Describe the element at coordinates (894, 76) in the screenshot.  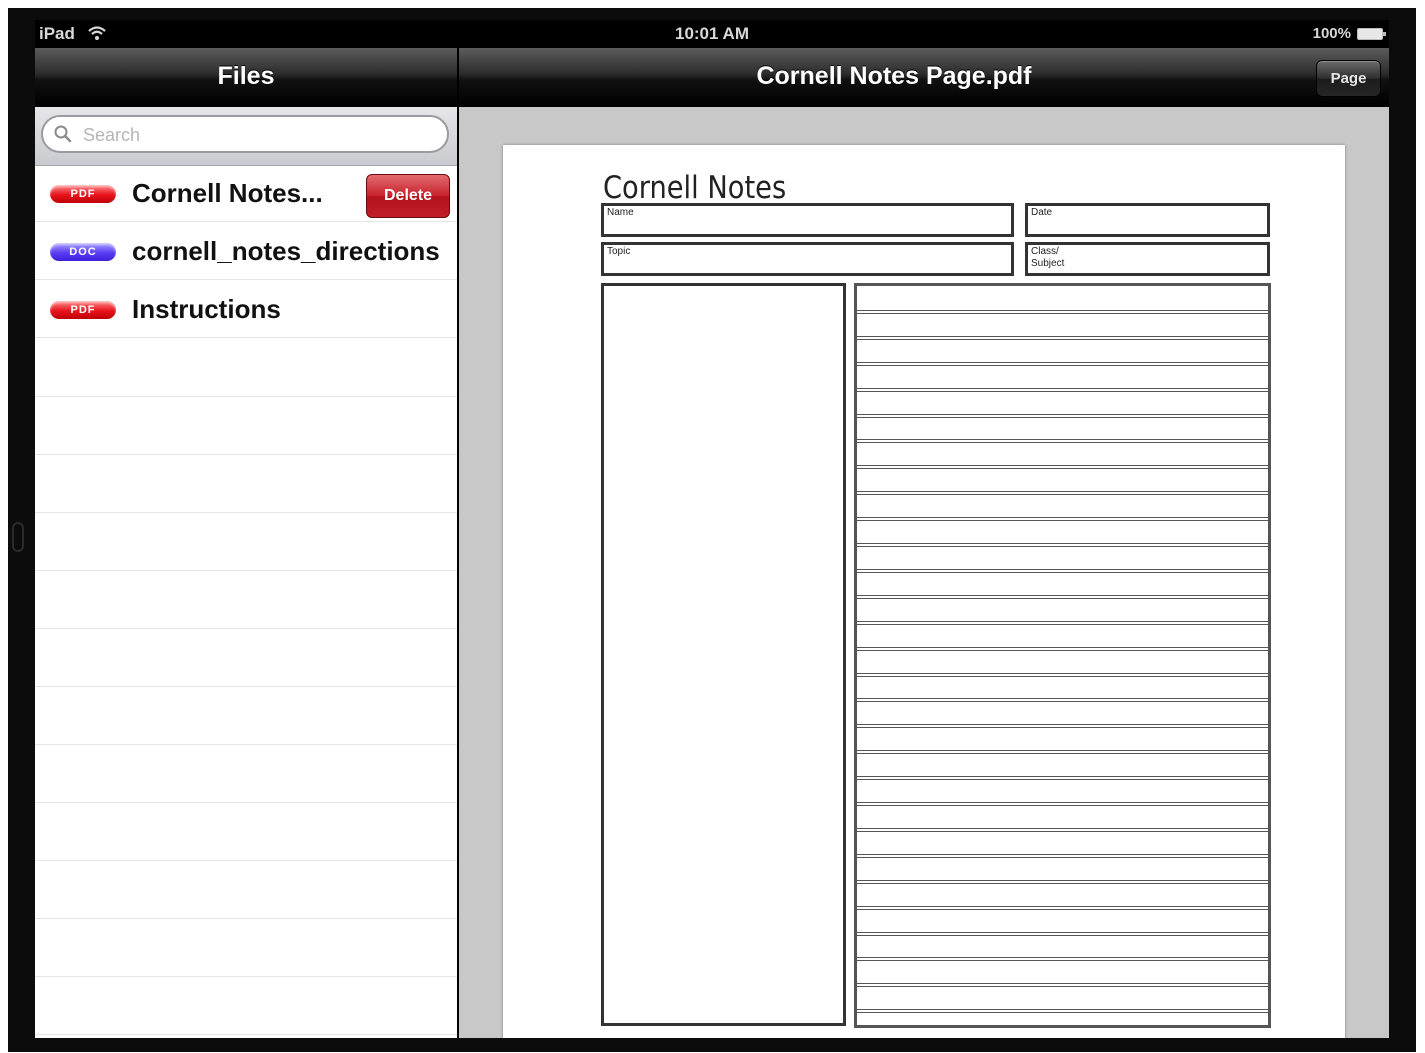
I see `document-title: Cornell Notes Page.pdf` at that location.